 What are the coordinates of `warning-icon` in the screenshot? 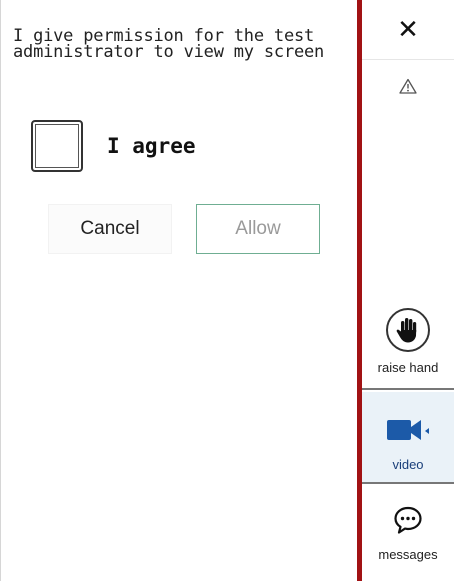 It's located at (408, 86).